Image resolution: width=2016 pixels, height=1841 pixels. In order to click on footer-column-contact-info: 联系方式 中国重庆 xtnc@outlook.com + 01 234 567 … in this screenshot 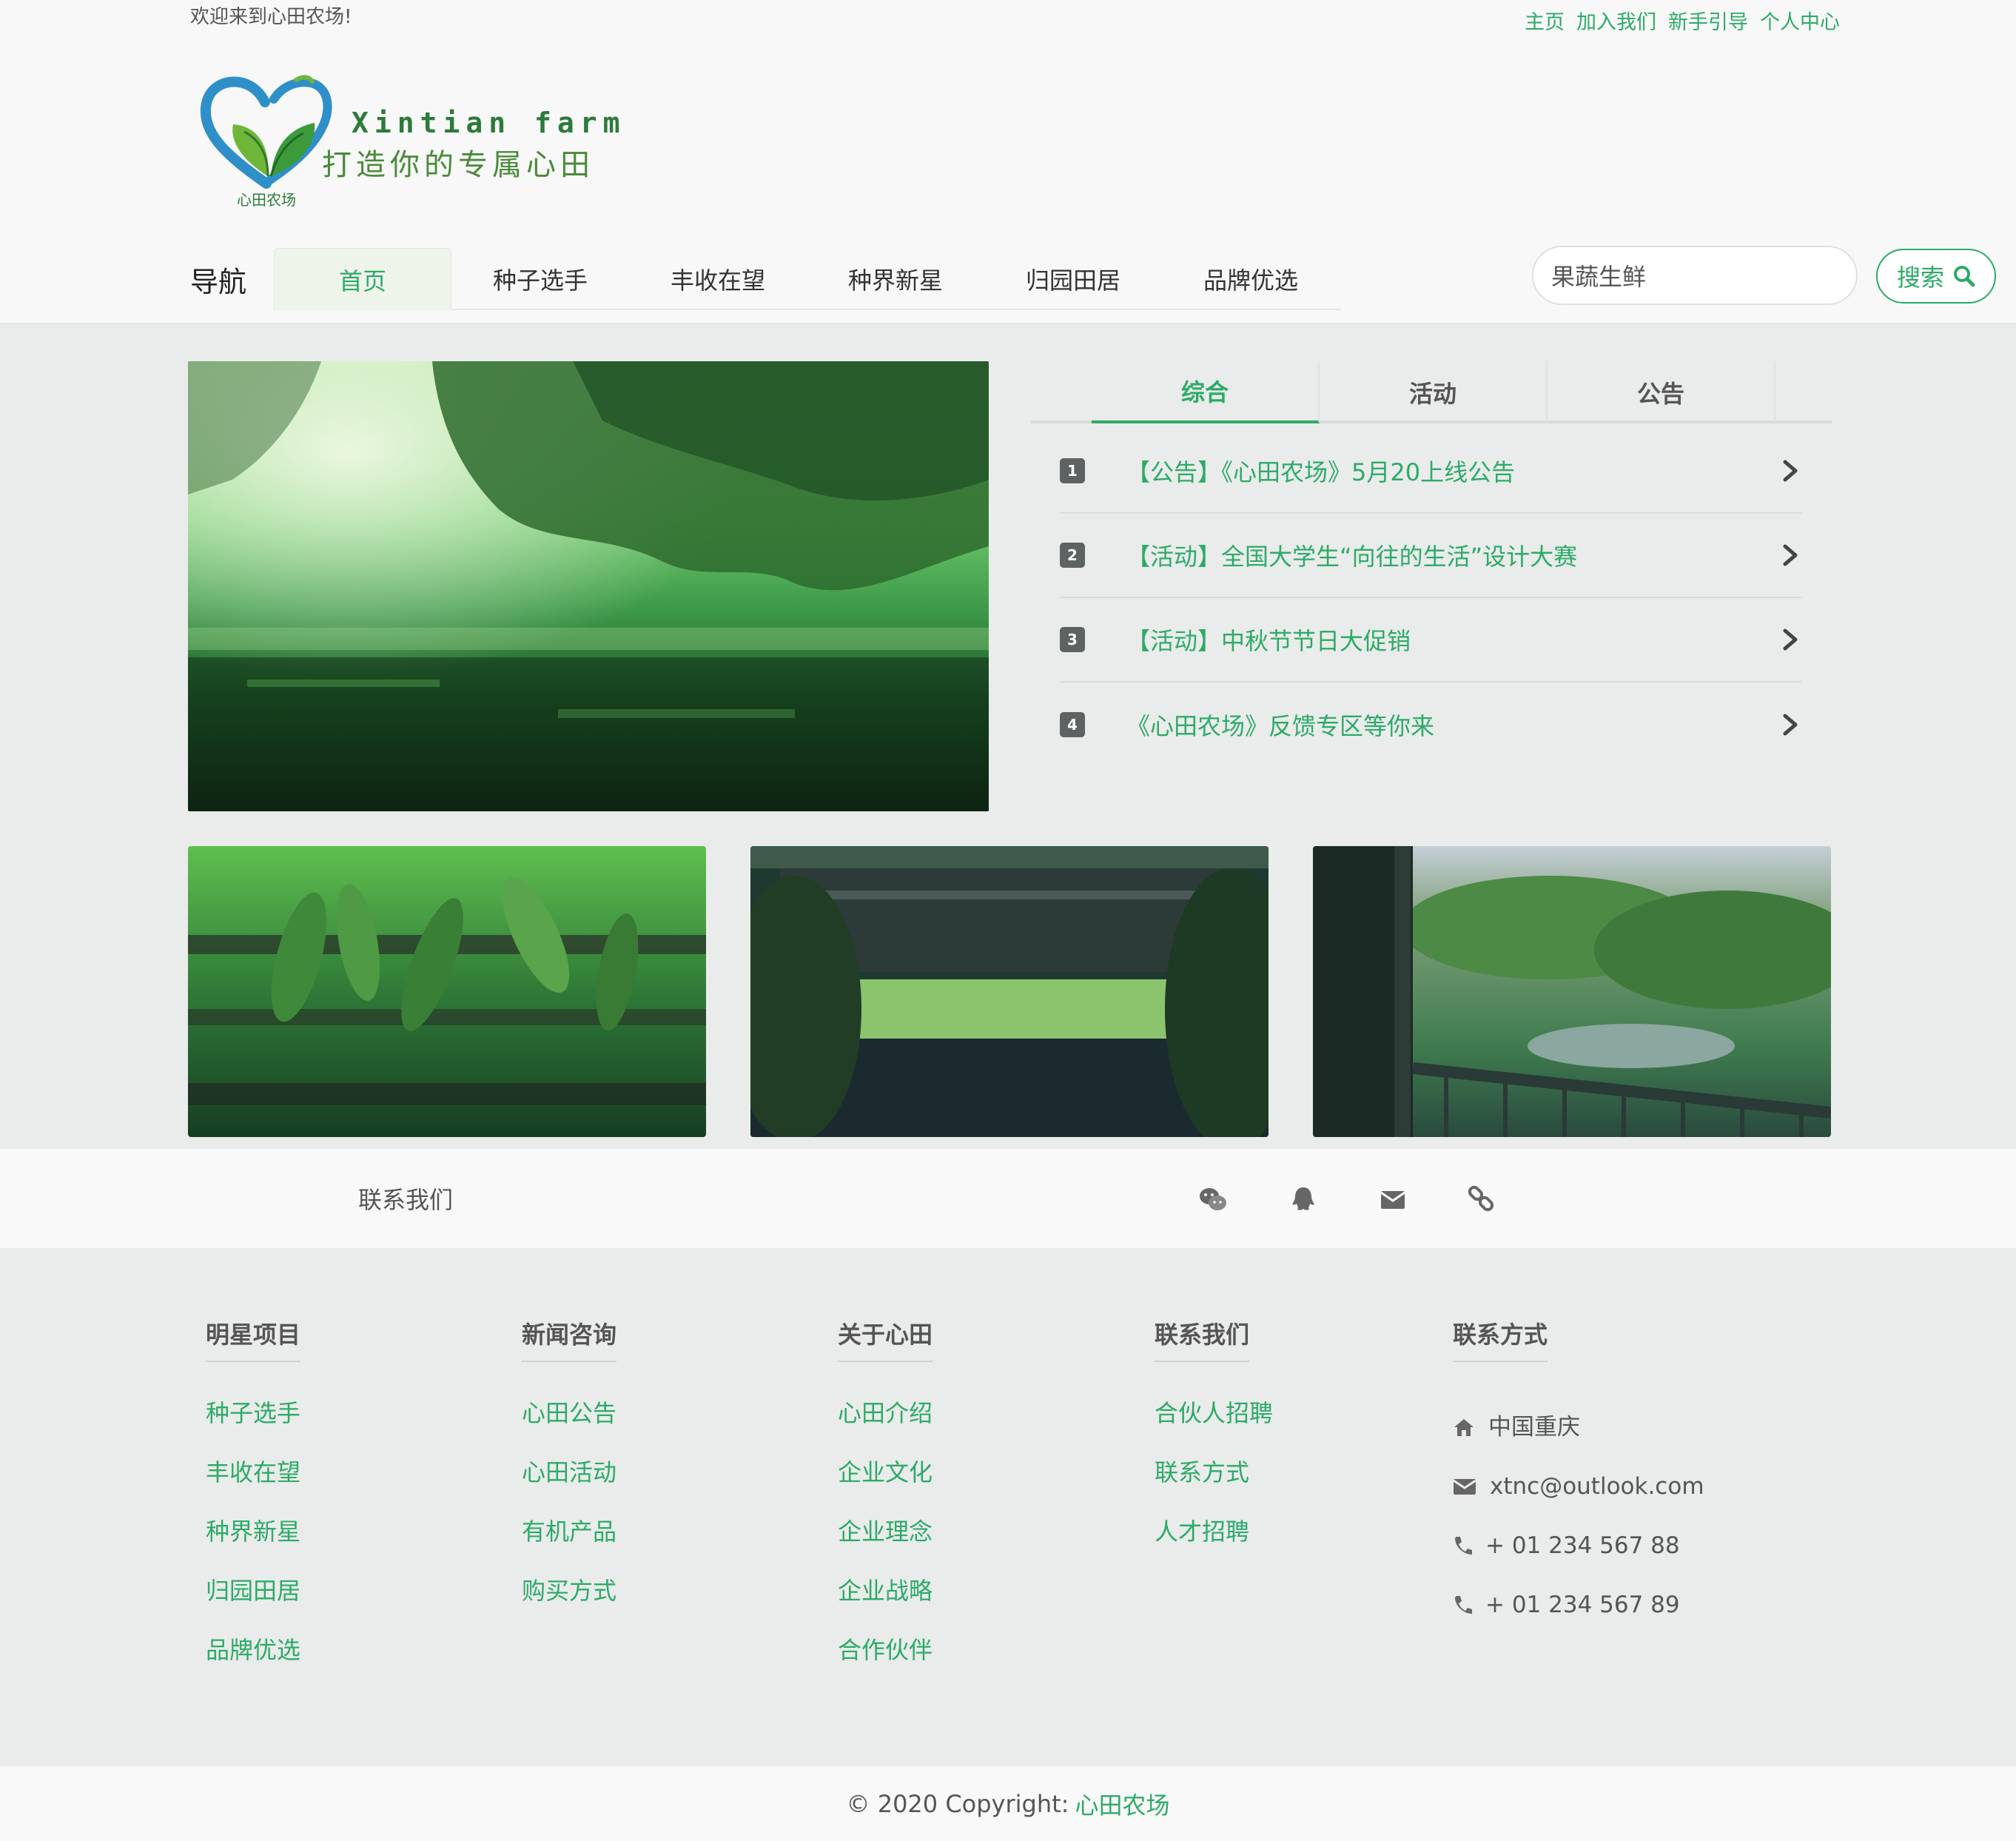, I will do `click(1579, 1475)`.